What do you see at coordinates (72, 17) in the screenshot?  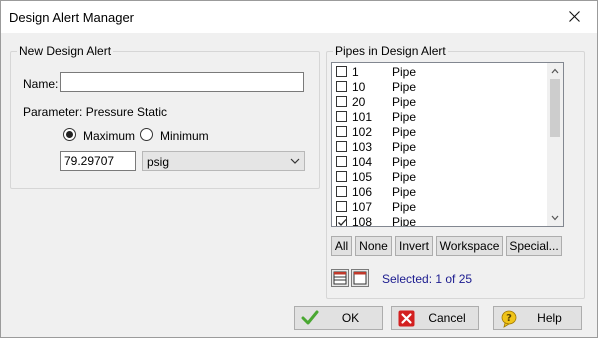 I see `window-title: Design Alert Manager` at bounding box center [72, 17].